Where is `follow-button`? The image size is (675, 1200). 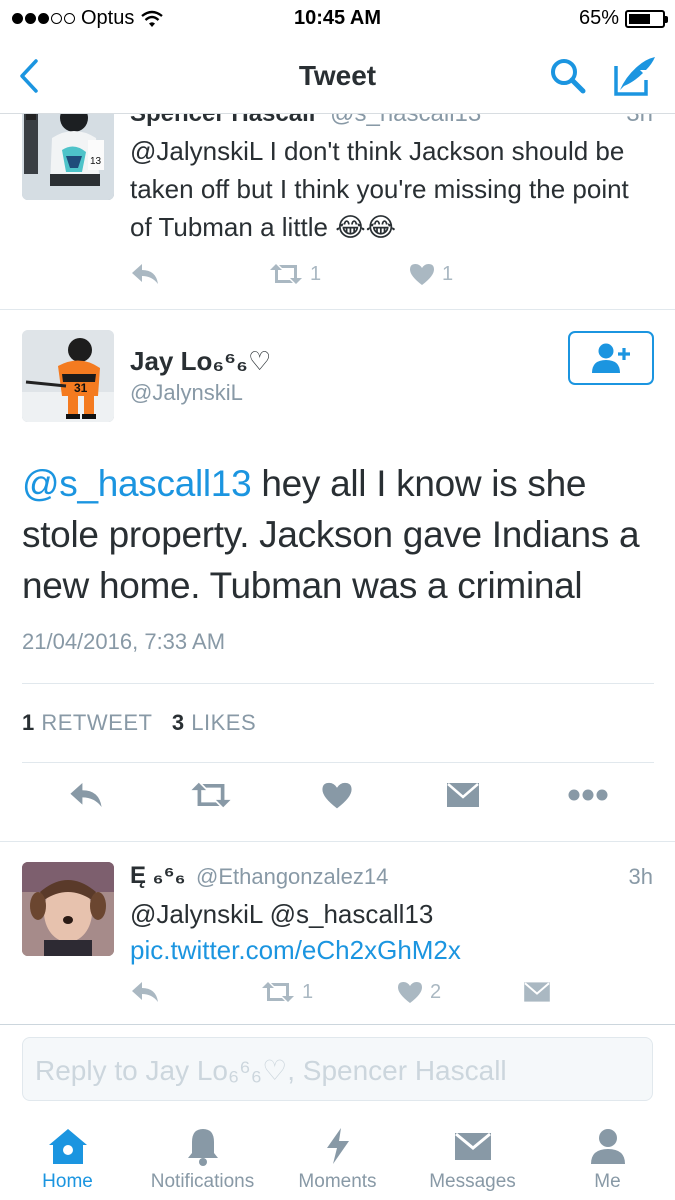
follow-button is located at coordinates (611, 358).